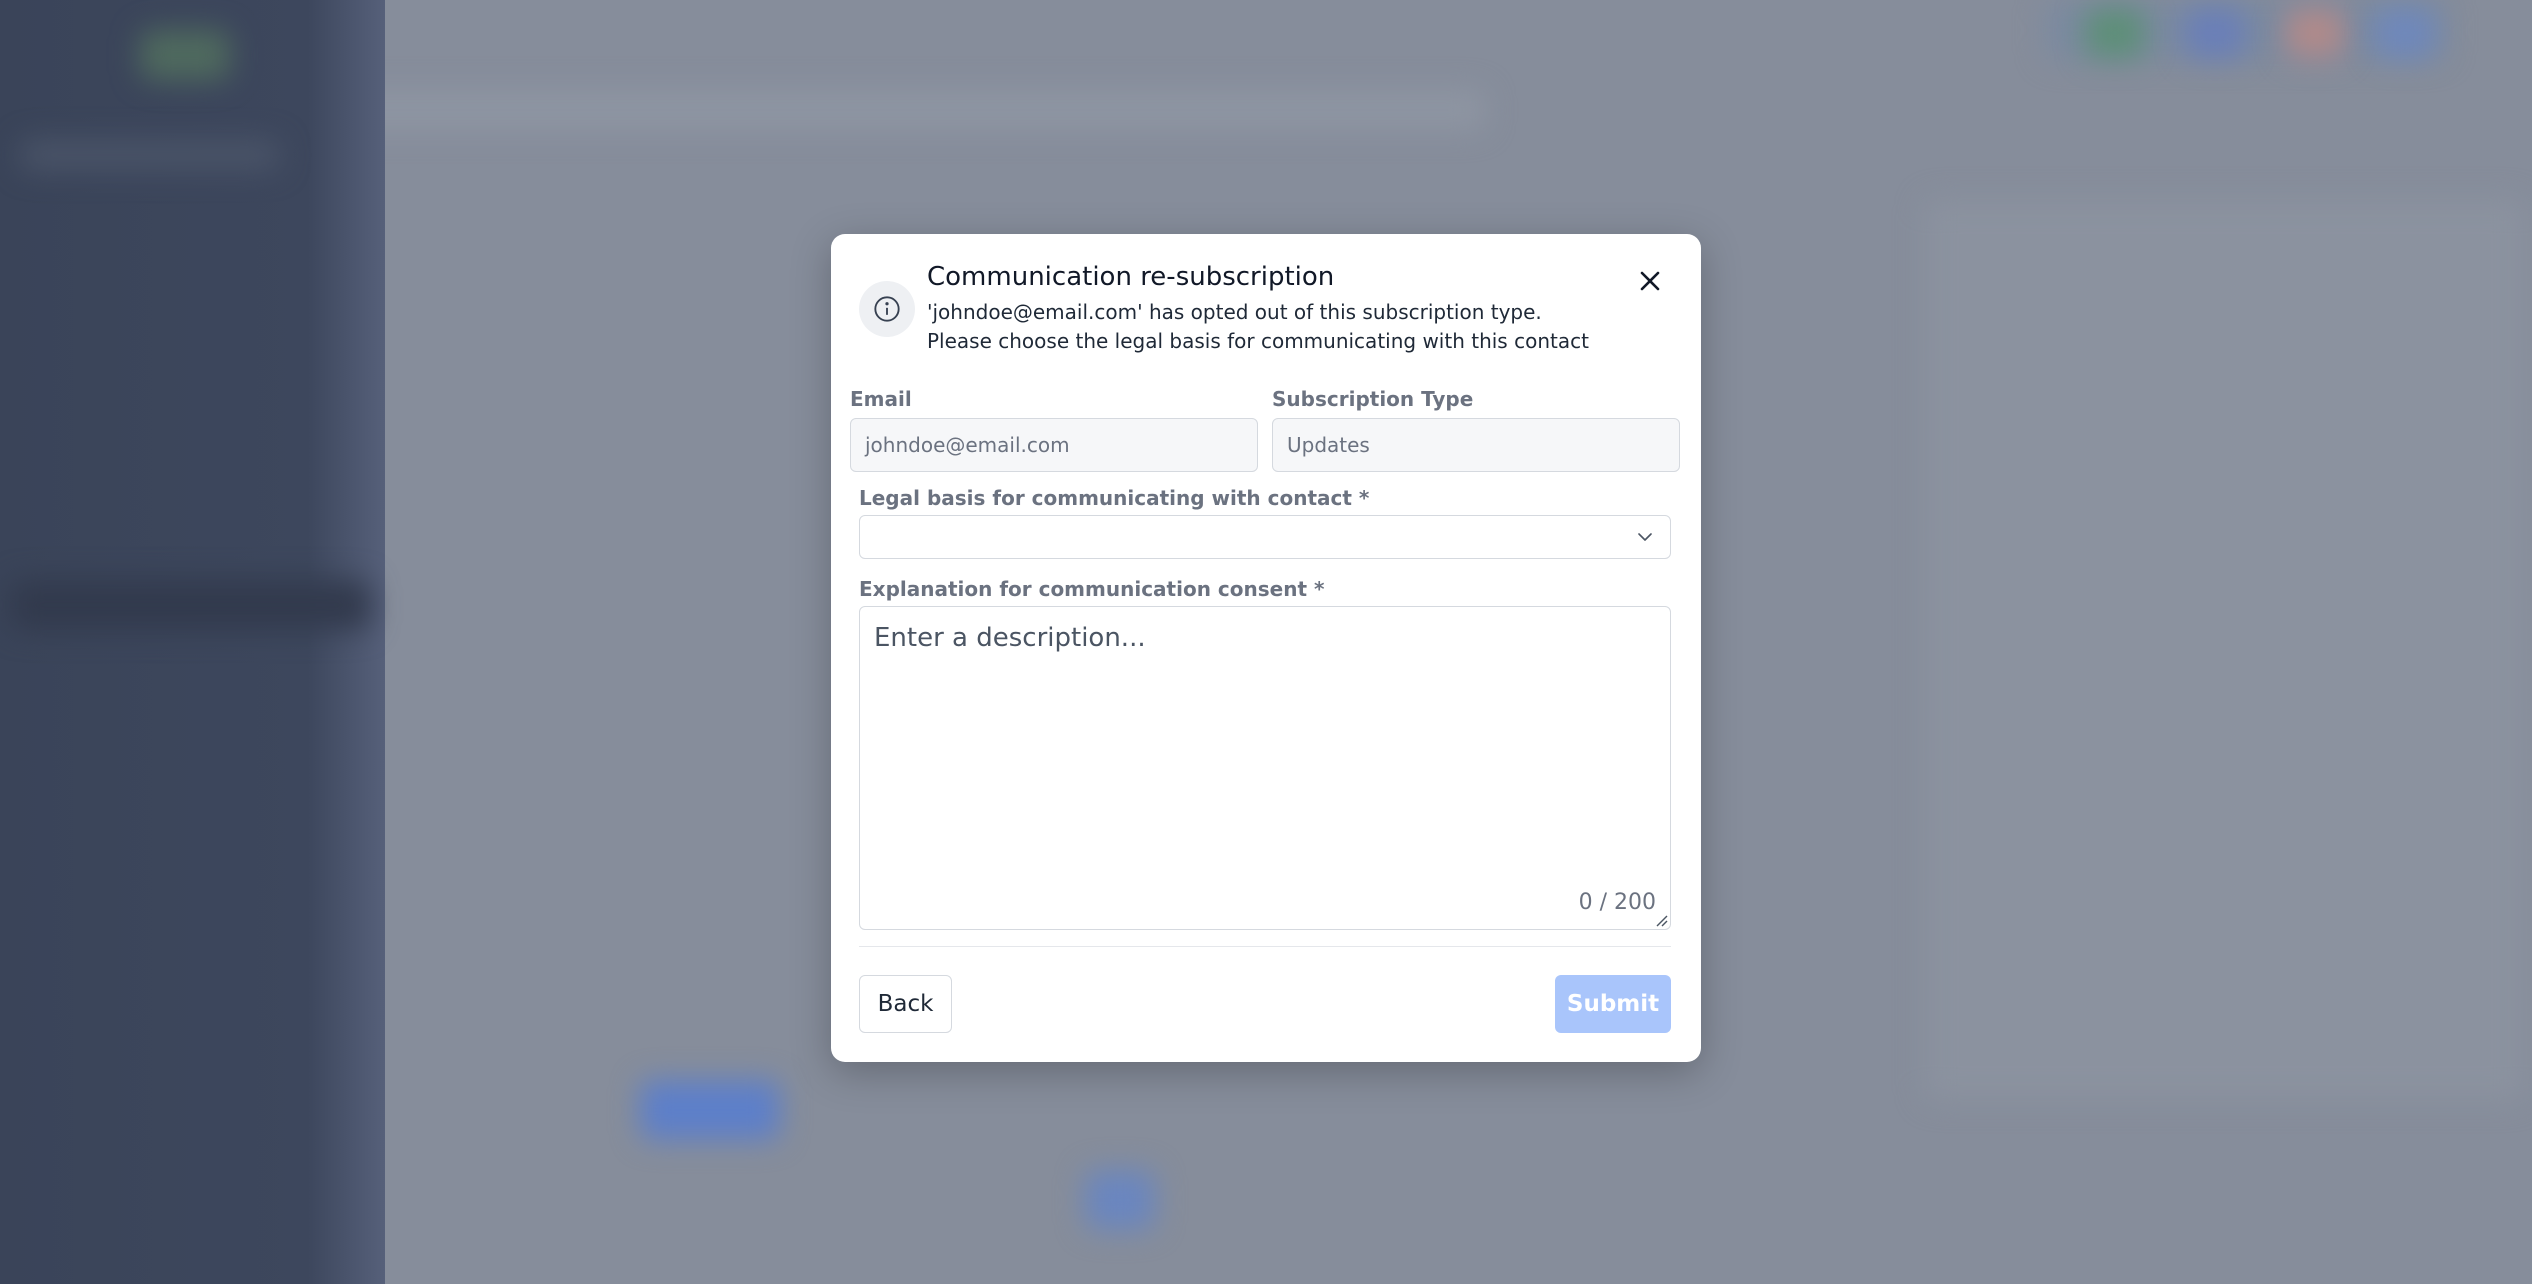 Image resolution: width=2532 pixels, height=1284 pixels. I want to click on close-button, so click(1650, 281).